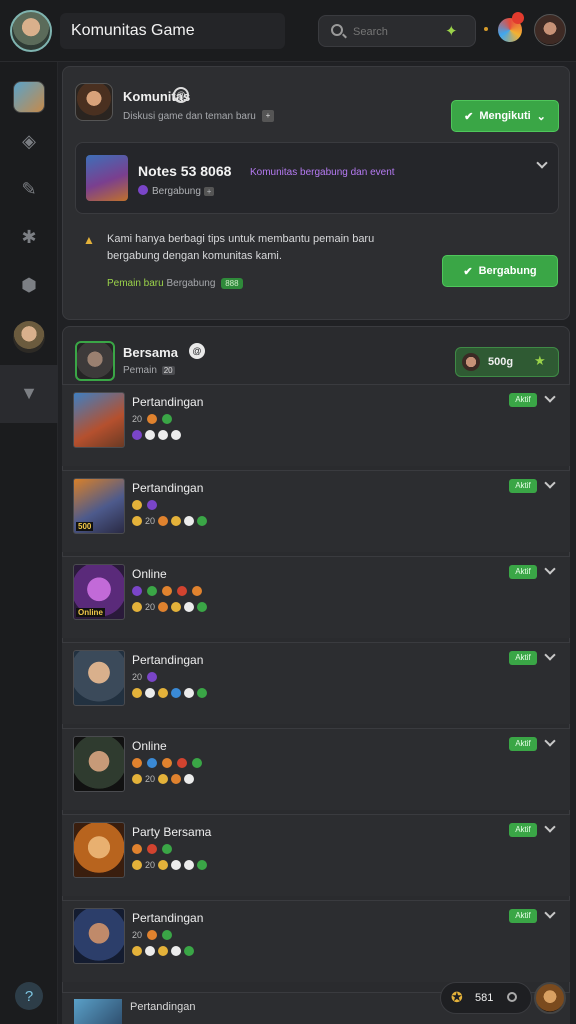  What do you see at coordinates (94, 102) in the screenshot?
I see `community-avatar` at bounding box center [94, 102].